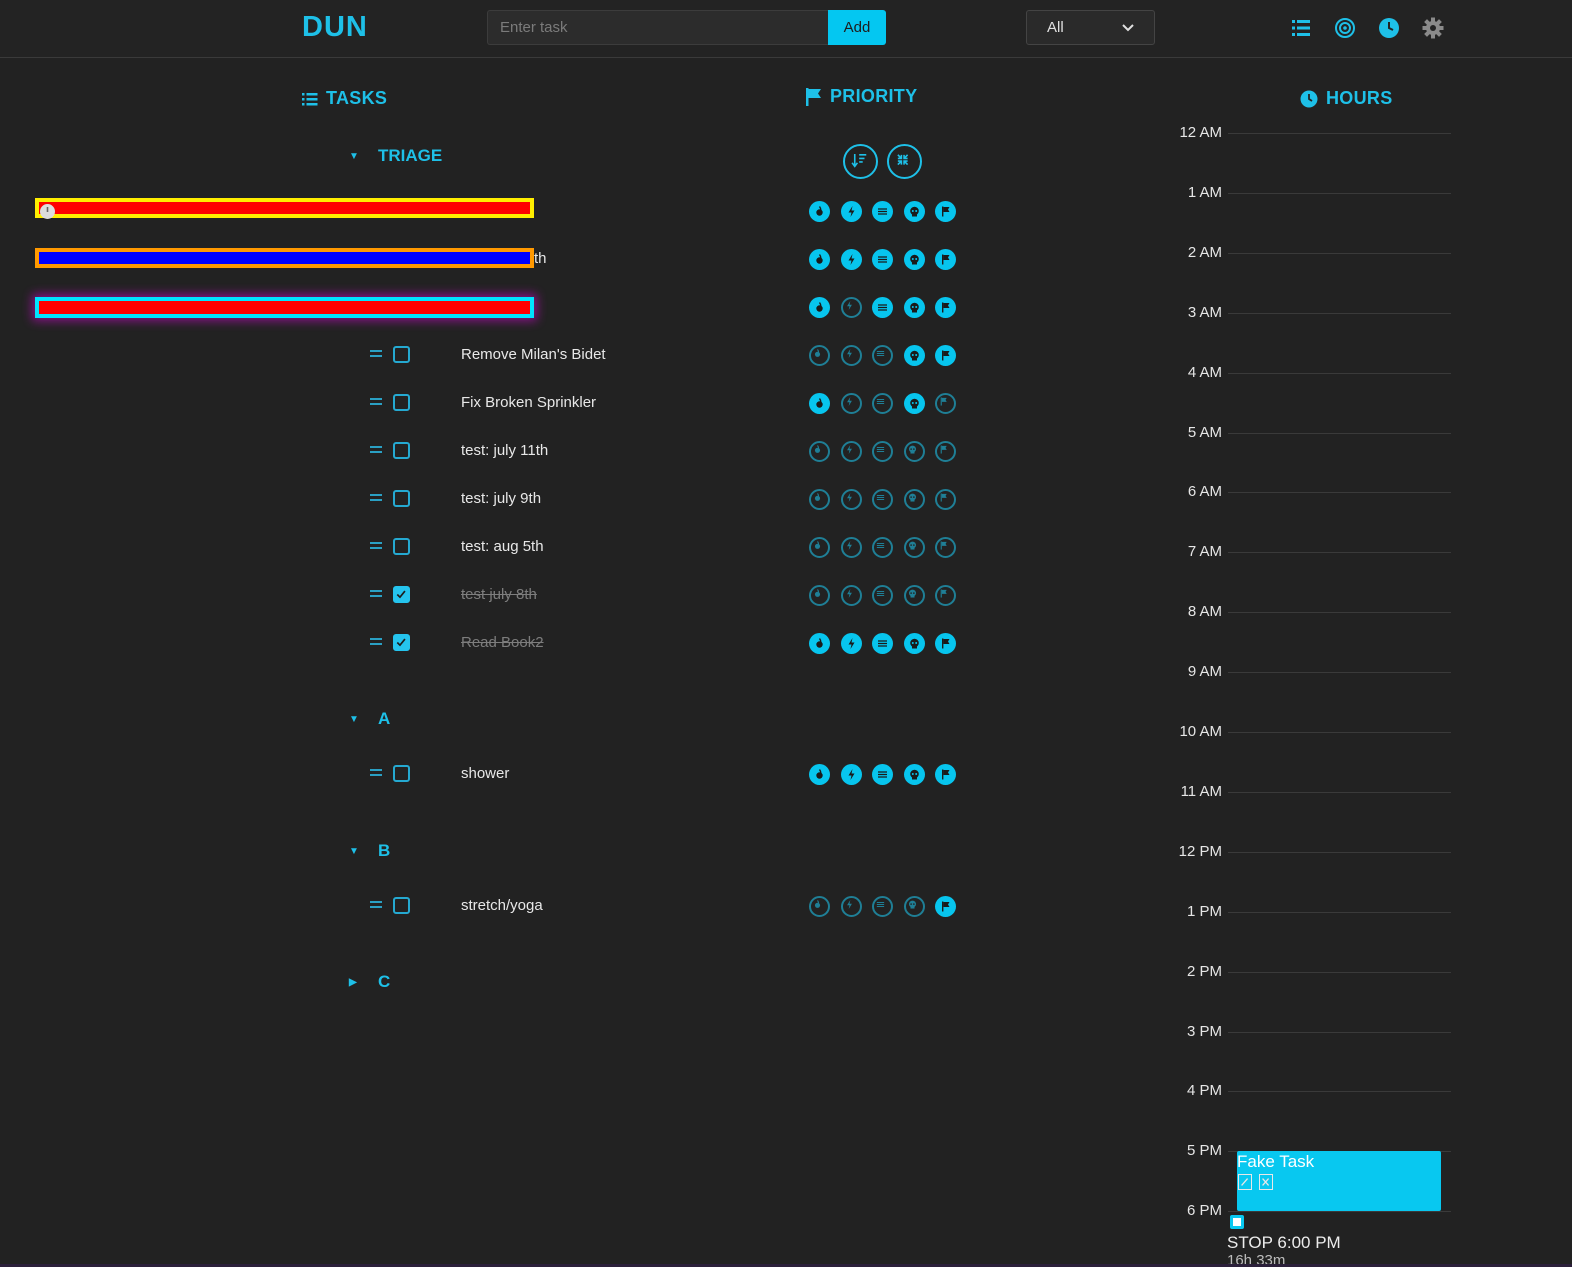 The height and width of the screenshot is (1267, 1572). What do you see at coordinates (528, 402) in the screenshot?
I see `task-name: Fix Broken Sprinkler` at bounding box center [528, 402].